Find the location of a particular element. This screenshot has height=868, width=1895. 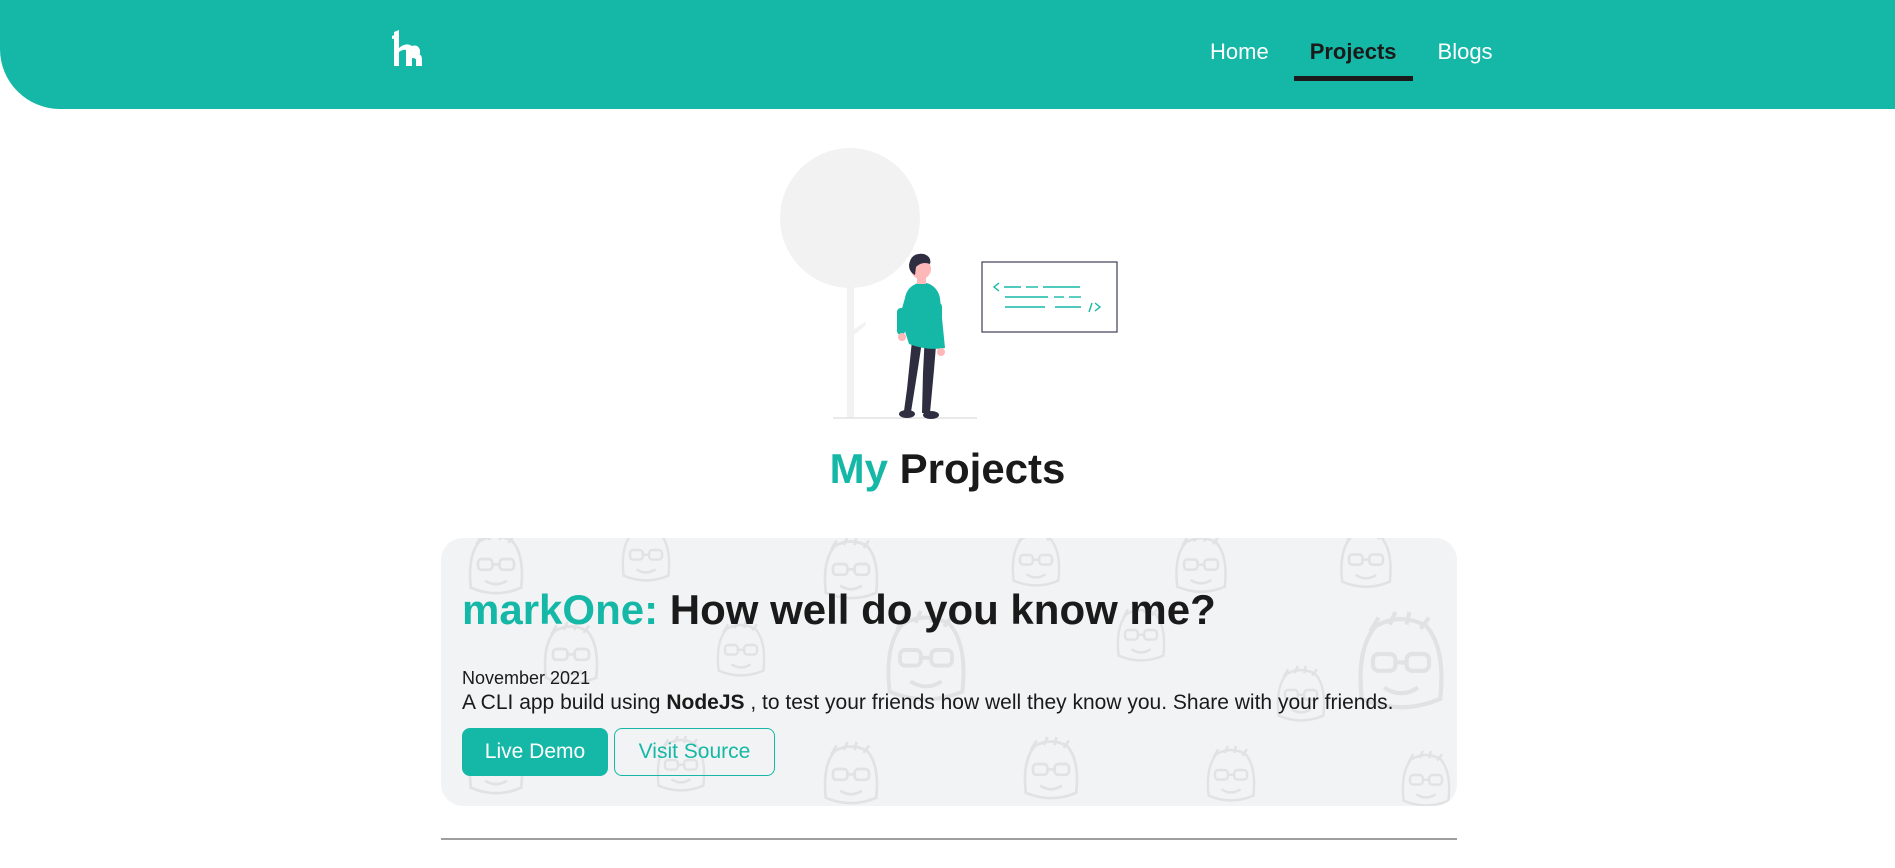

project-description-start: A CLI app build using is located at coordinates (561, 702).